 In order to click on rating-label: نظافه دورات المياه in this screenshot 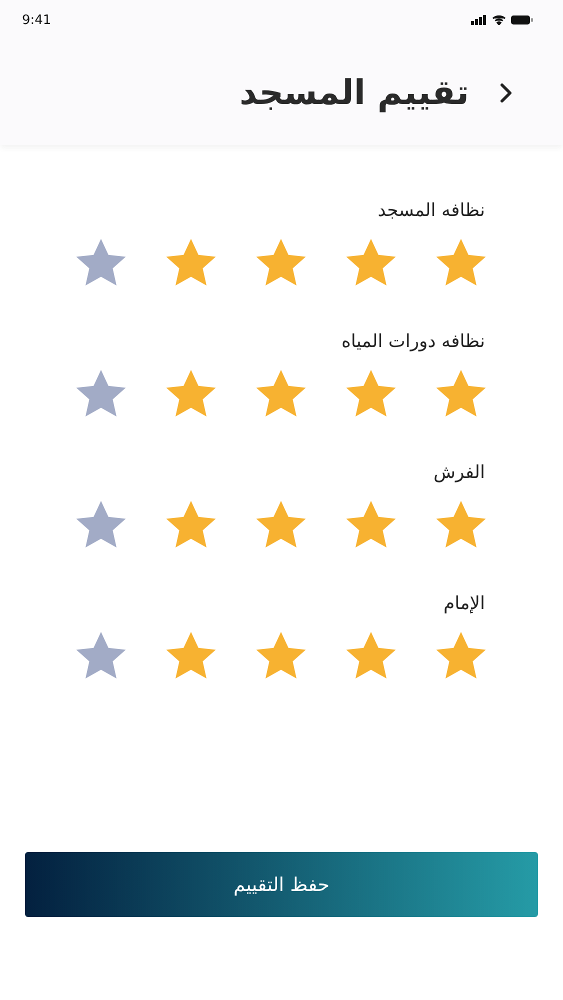, I will do `click(413, 341)`.